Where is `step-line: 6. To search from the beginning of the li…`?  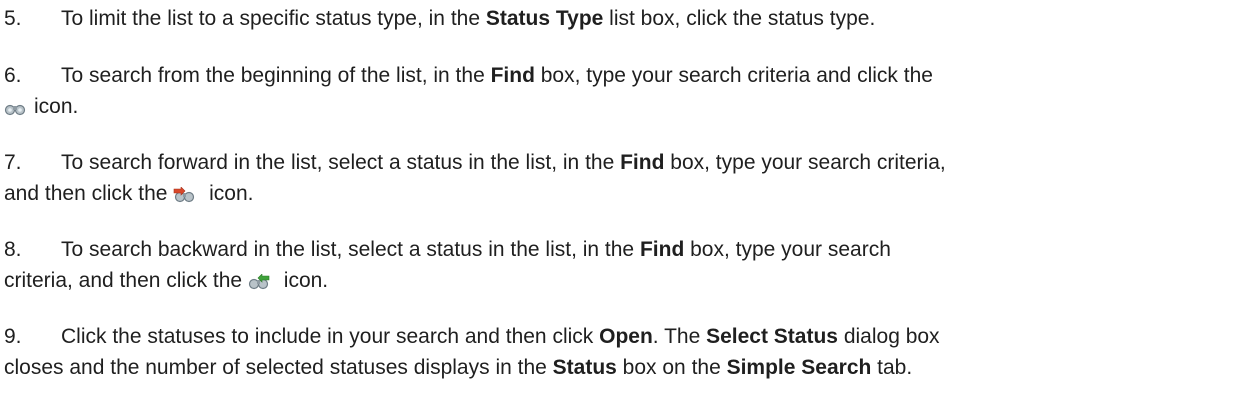 step-line: 6. To search from the beginning of the li… is located at coordinates (624, 75).